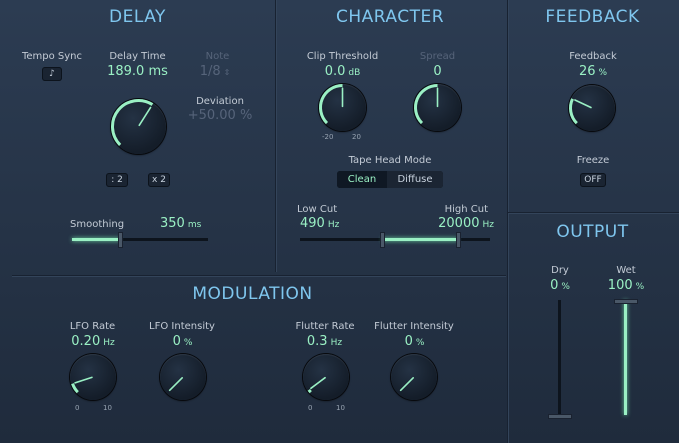  I want to click on freeze-button: OFF, so click(593, 180).